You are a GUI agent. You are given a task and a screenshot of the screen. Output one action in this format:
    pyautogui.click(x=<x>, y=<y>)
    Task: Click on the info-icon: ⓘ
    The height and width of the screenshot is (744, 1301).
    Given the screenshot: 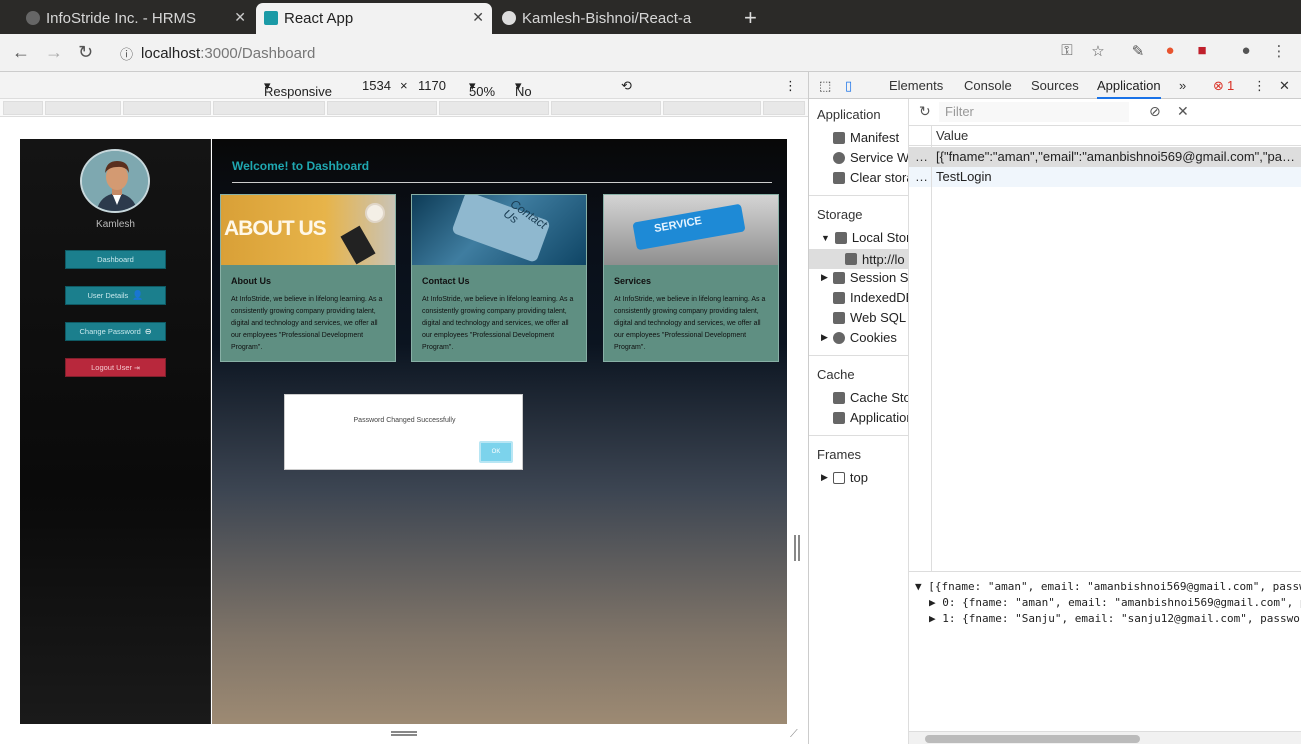 What is the action you would take?
    pyautogui.click(x=126, y=53)
    